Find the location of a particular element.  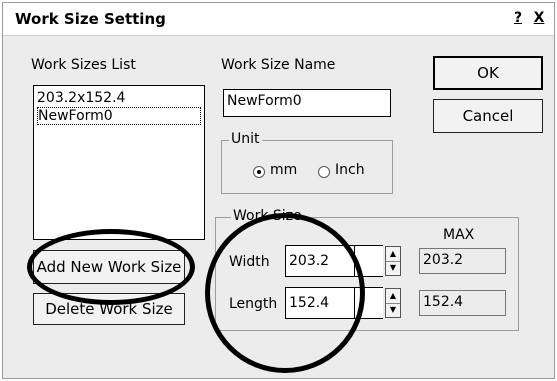

unit-group is located at coordinates (307, 167).